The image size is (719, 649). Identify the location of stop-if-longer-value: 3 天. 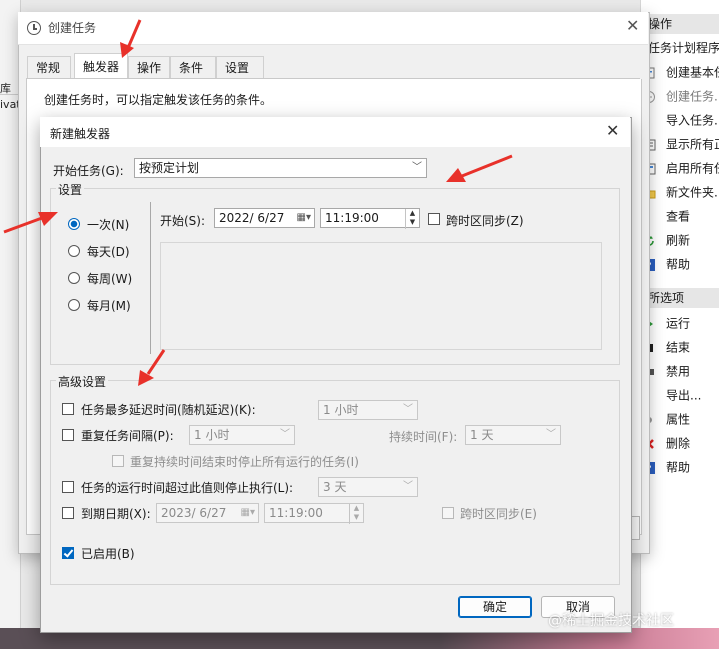
(335, 487).